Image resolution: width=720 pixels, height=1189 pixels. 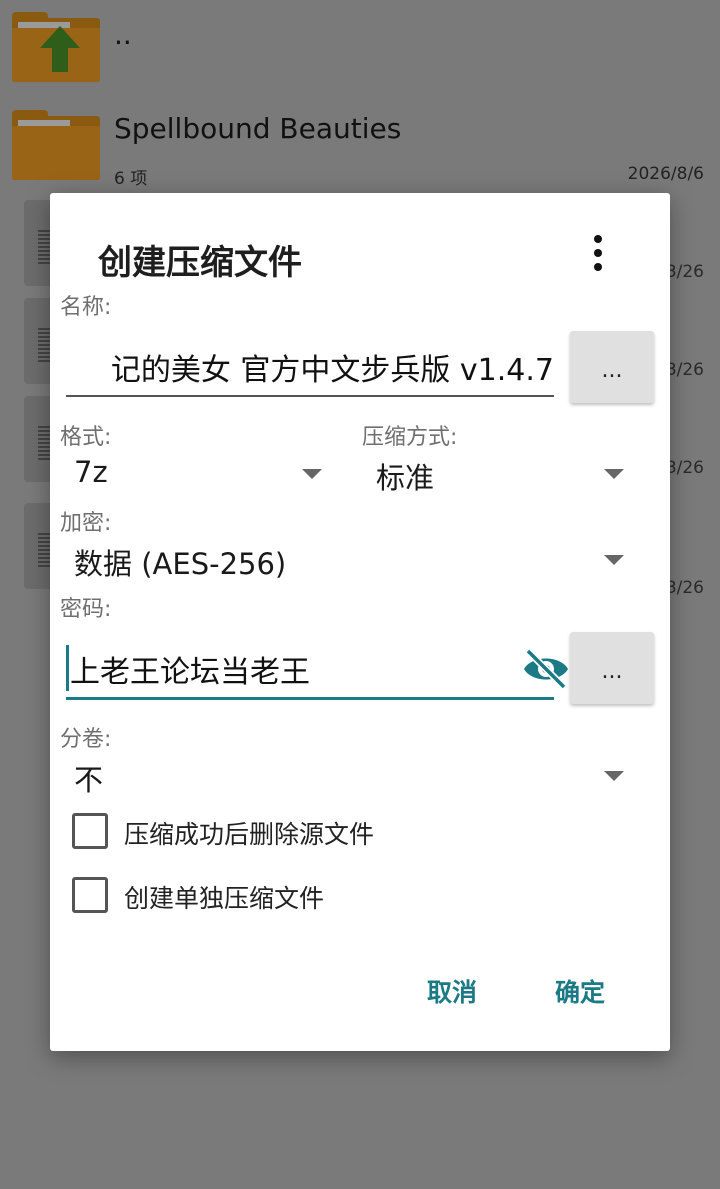 I want to click on archive-name-input: 记的美女 官方中文步兵版 v1.4.7, so click(x=310, y=370).